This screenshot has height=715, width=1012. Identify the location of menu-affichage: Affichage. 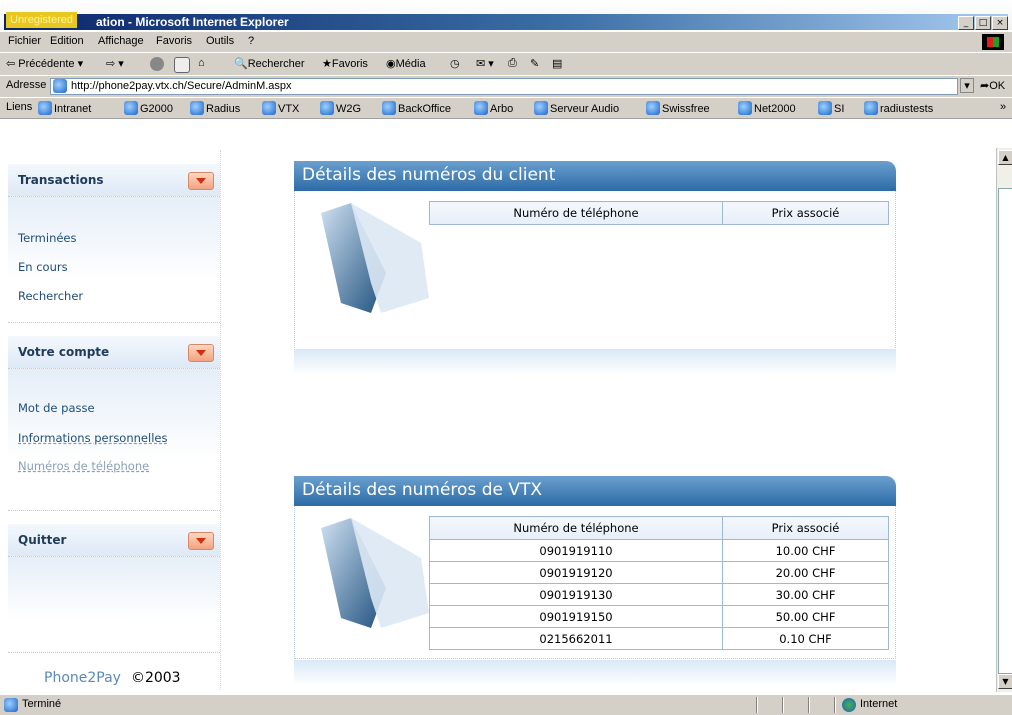
(121, 41).